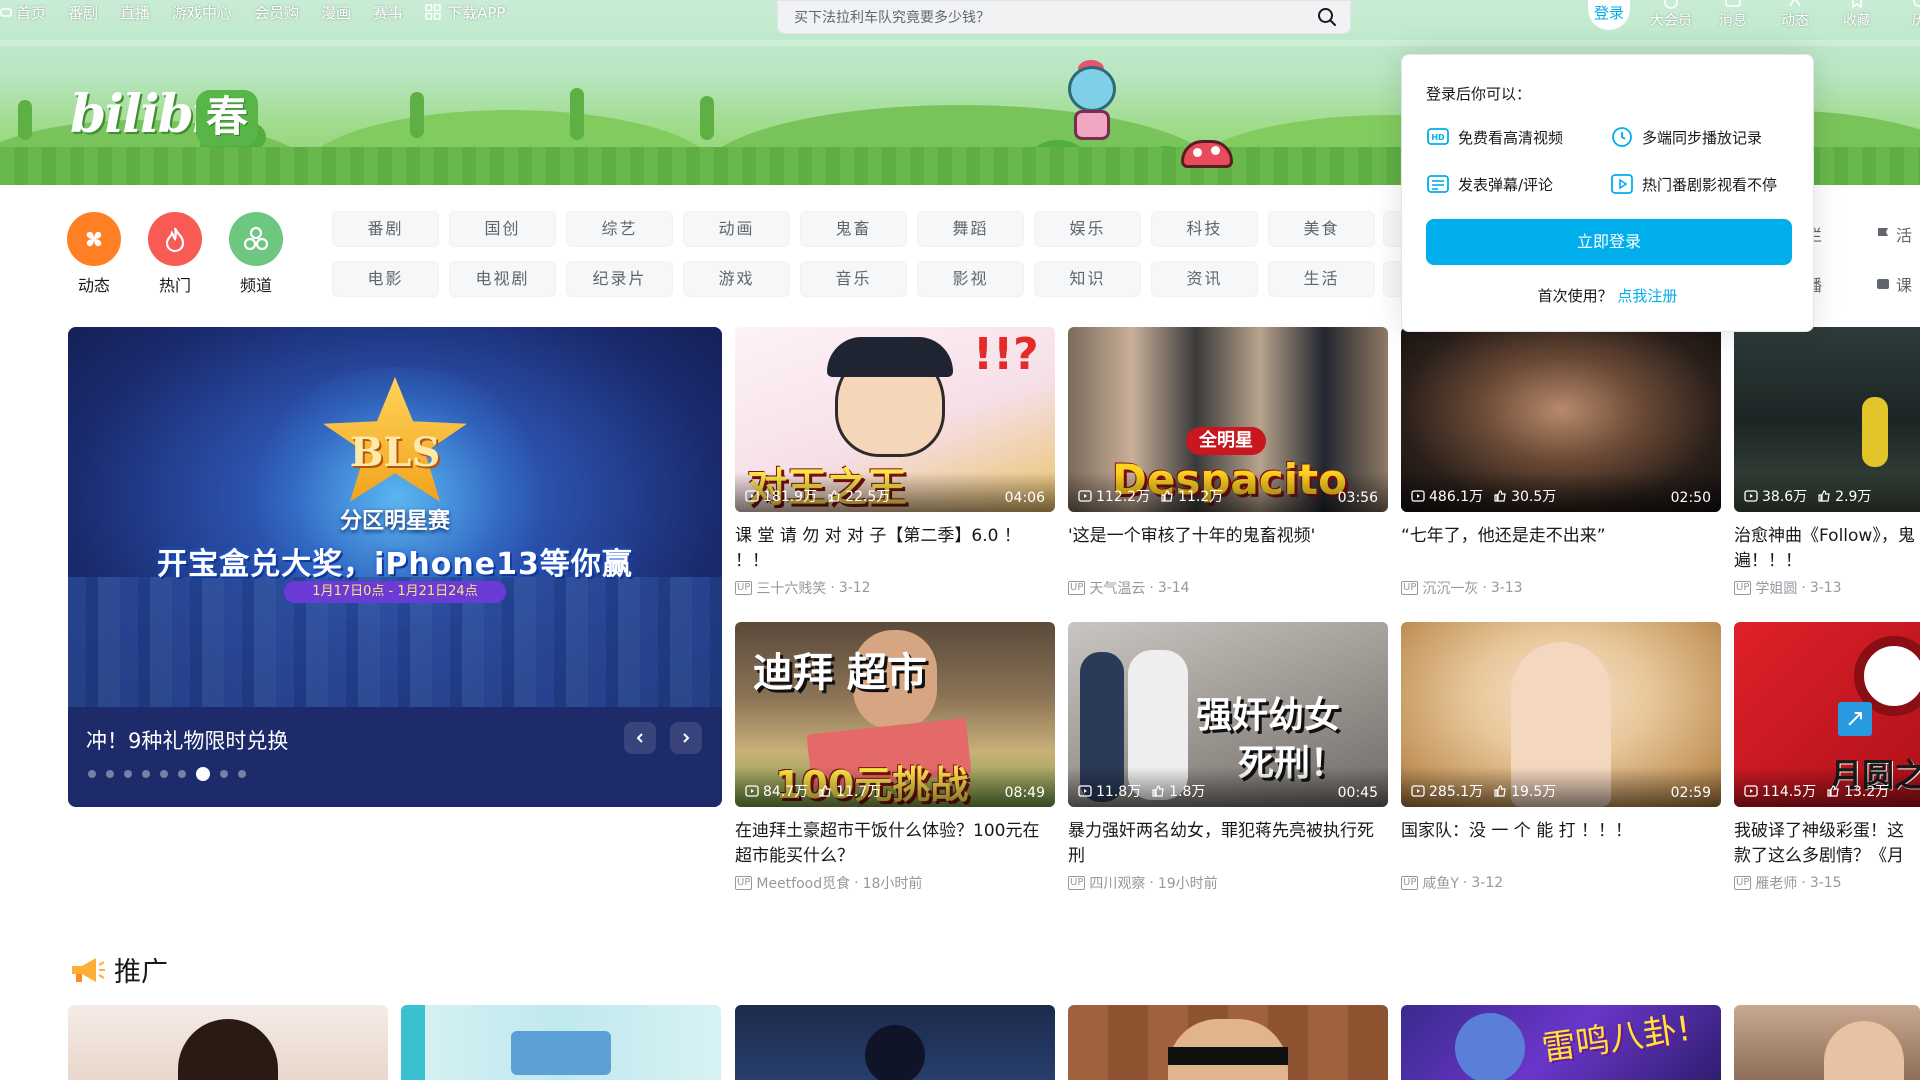 The height and width of the screenshot is (1080, 1920). What do you see at coordinates (1215, 150) in the screenshot?
I see `mushroom-dot` at bounding box center [1215, 150].